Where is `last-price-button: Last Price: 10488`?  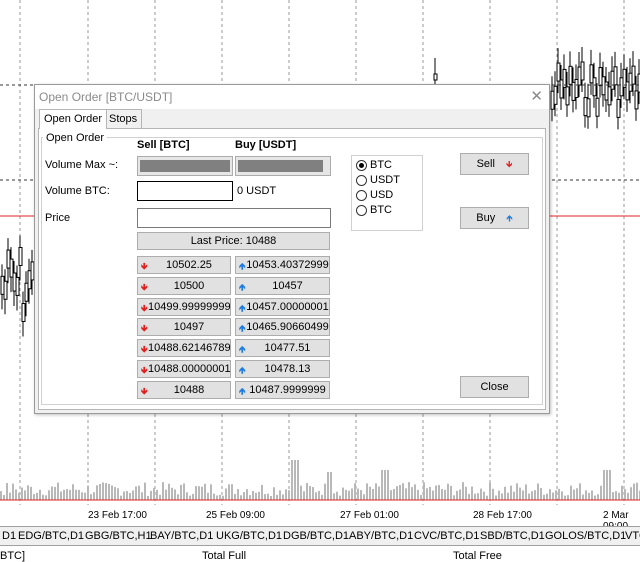 last-price-button: Last Price: 10488 is located at coordinates (233, 241).